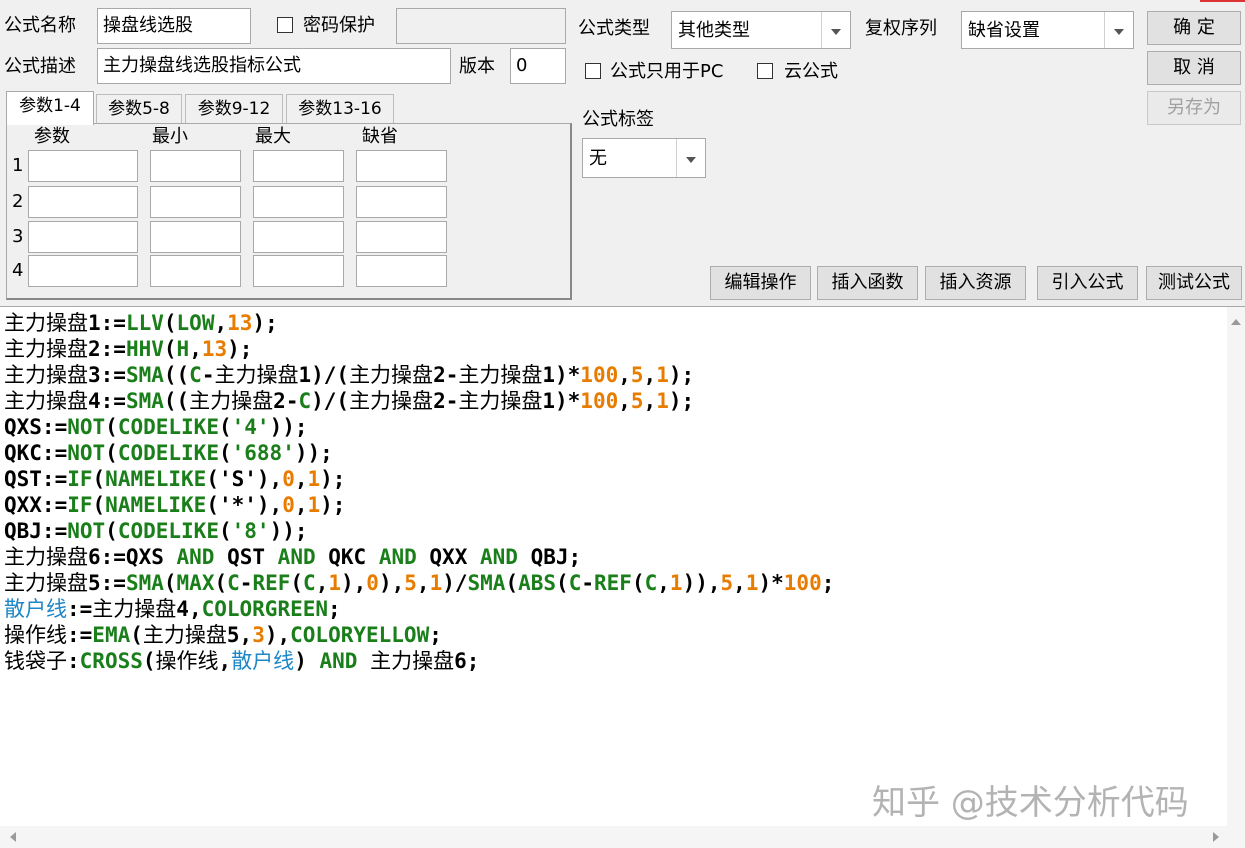 Image resolution: width=1245 pixels, height=848 pixels. Describe the element at coordinates (667, 71) in the screenshot. I see `pc-only-label: 公式只用于PC` at that location.